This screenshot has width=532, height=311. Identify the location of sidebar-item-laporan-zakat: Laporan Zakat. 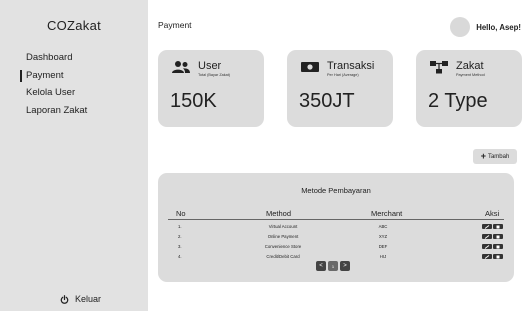
(56, 113).